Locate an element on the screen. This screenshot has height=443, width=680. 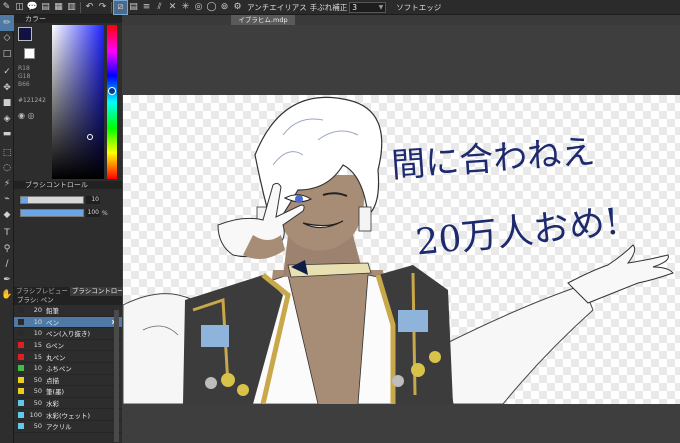
brush-item-size: 20 is located at coordinates (37, 310).